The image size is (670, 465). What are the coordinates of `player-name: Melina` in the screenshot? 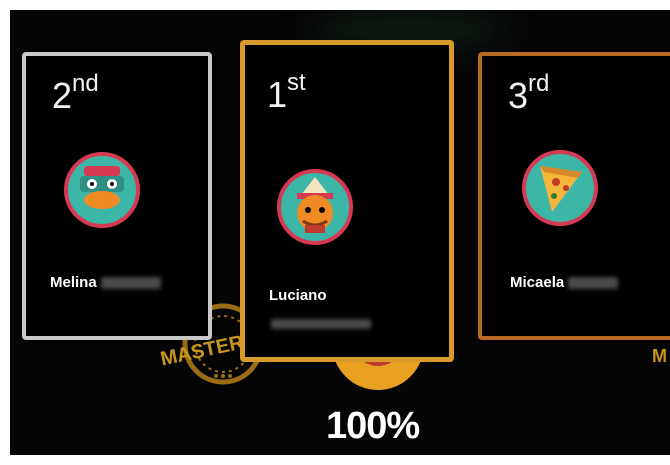 It's located at (105, 282).